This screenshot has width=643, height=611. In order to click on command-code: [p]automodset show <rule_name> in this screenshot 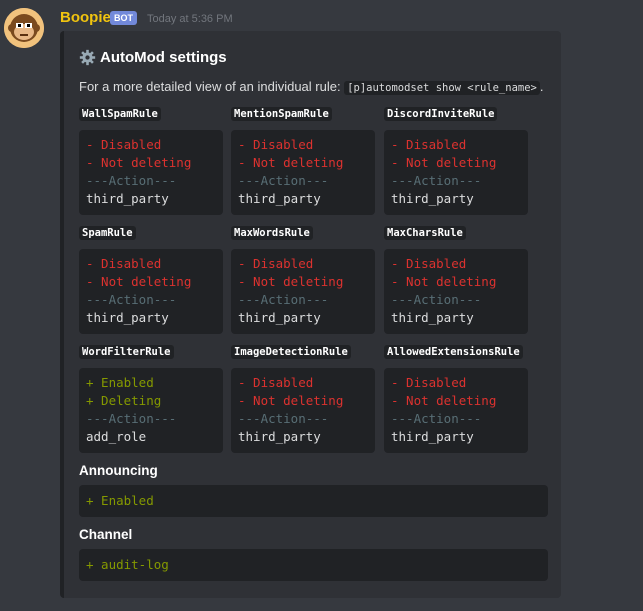, I will do `click(442, 88)`.